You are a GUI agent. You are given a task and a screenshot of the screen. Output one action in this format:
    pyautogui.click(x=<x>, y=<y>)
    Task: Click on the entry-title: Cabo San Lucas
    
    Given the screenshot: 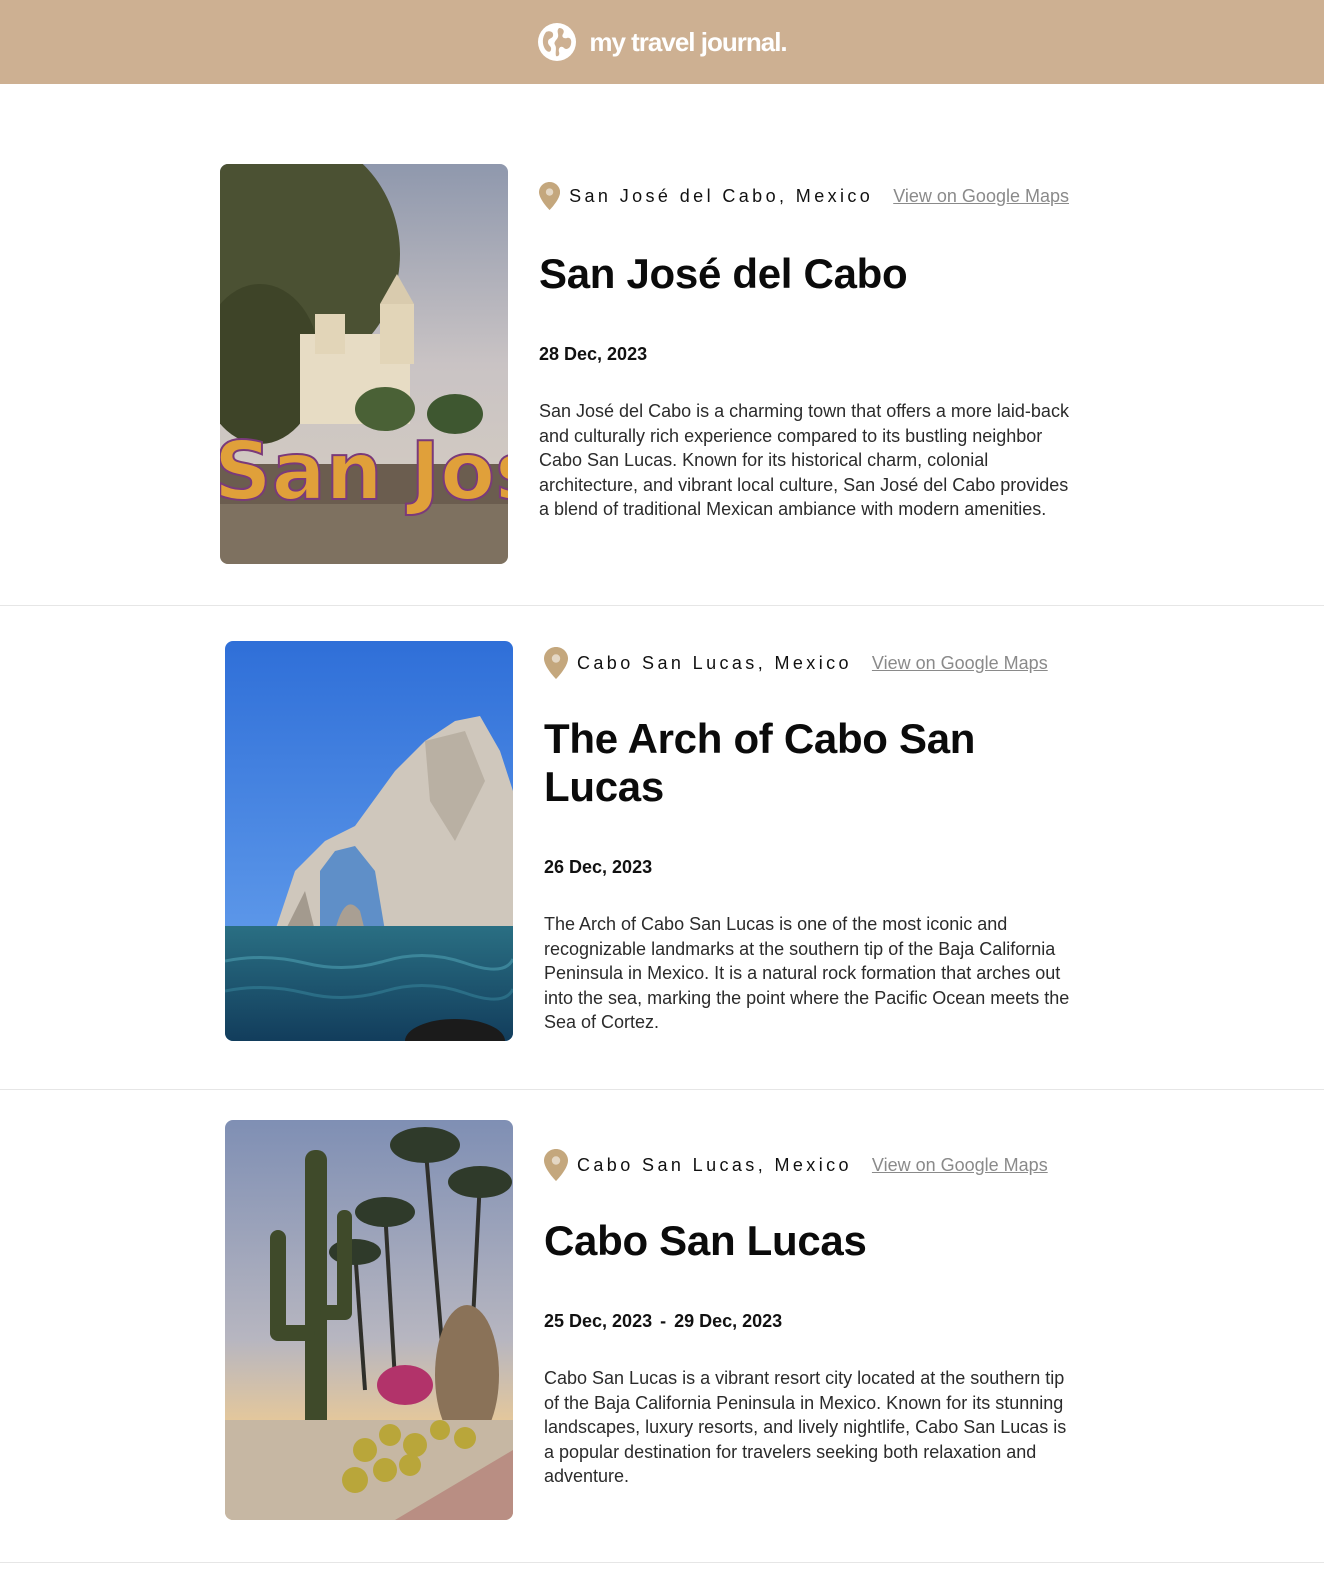 What is the action you would take?
    pyautogui.click(x=705, y=1240)
    